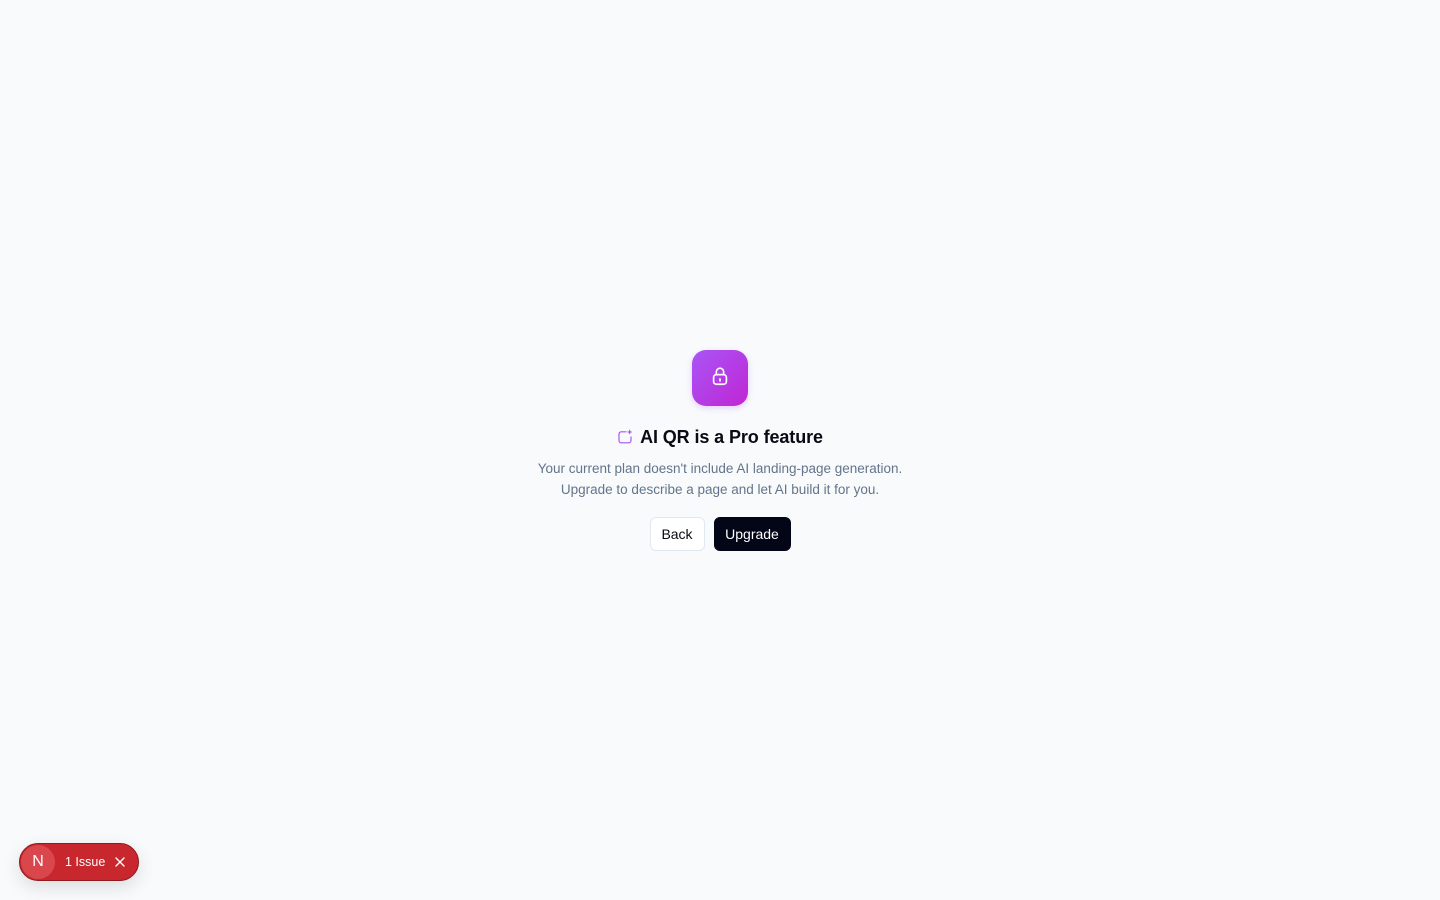  Describe the element at coordinates (85, 862) in the screenshot. I see `issue-count-label: 1 Issue` at that location.